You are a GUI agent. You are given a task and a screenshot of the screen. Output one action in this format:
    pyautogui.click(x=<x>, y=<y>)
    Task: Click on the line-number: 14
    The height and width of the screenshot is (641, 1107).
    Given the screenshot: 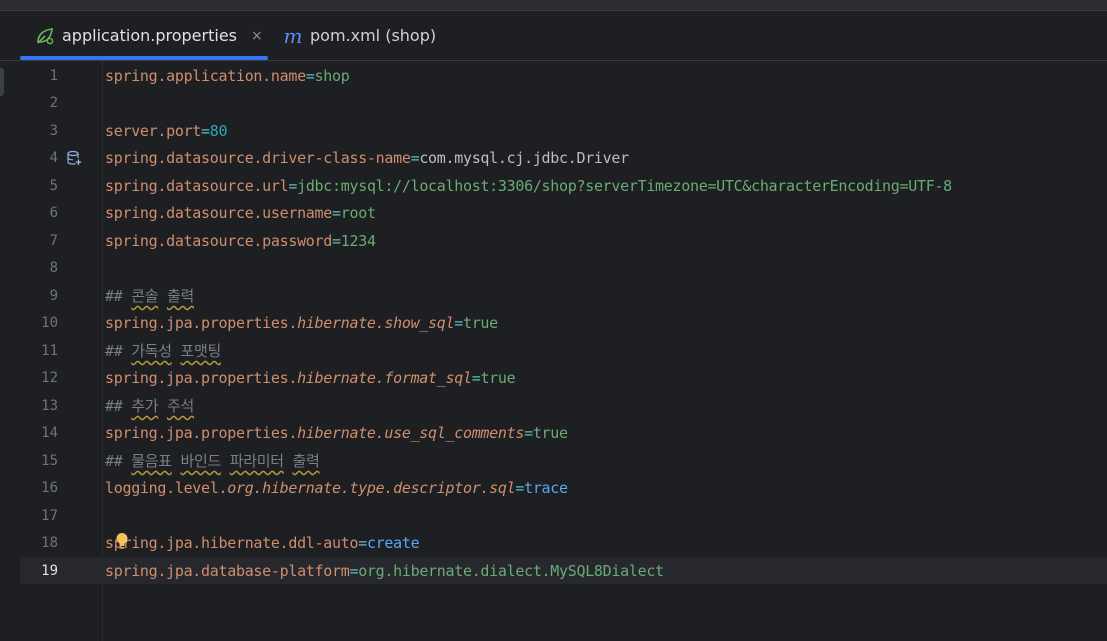 What is the action you would take?
    pyautogui.click(x=49, y=433)
    